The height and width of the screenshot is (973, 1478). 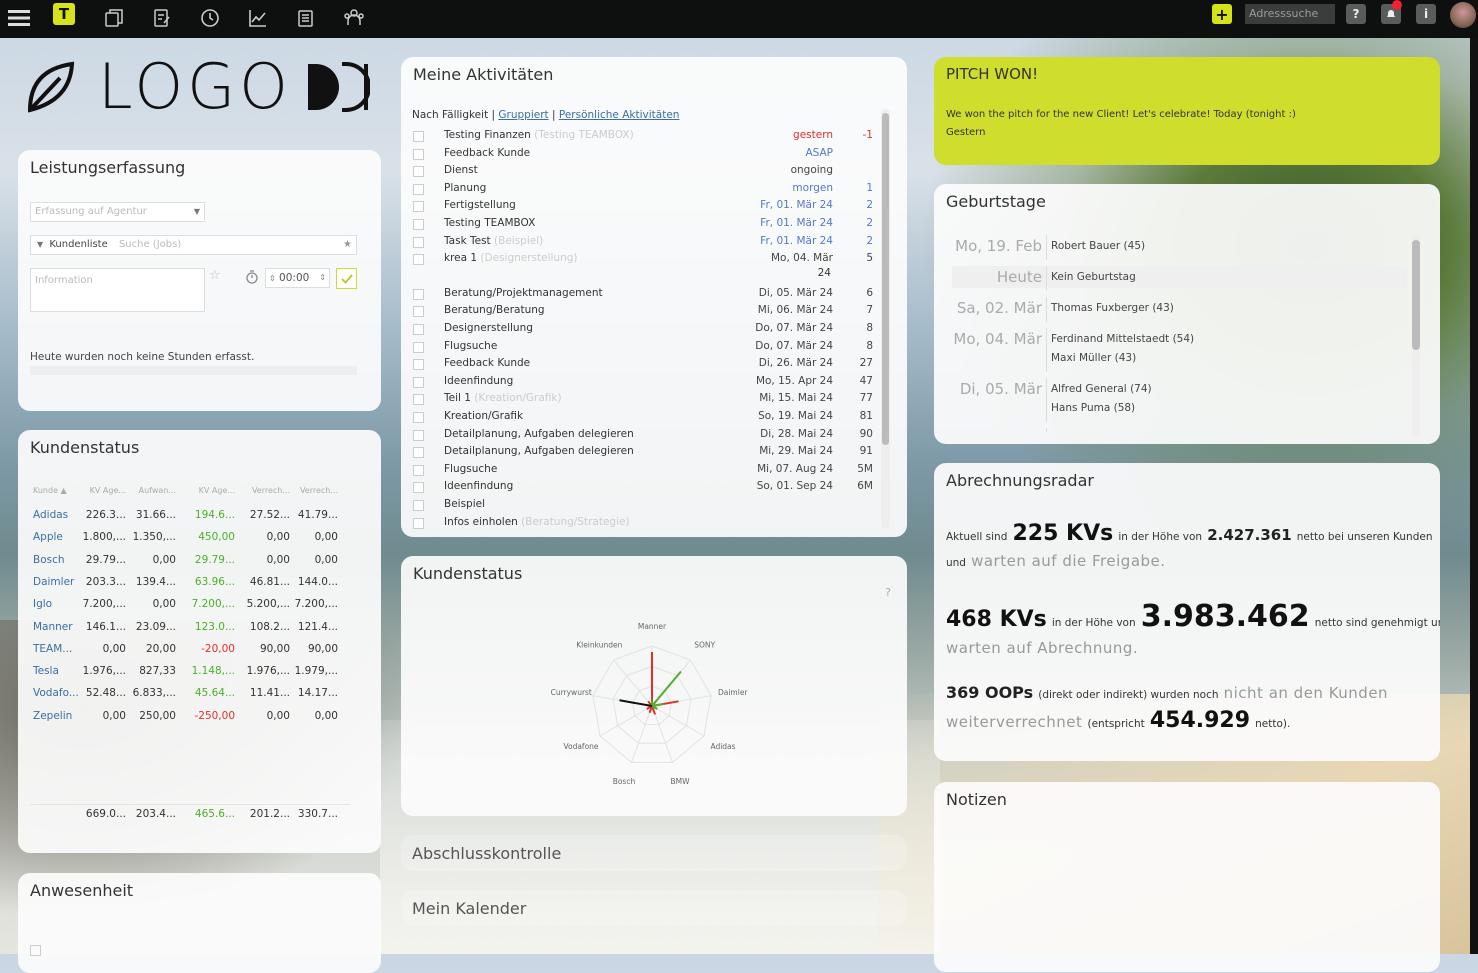 I want to click on customer-link: Bosch, so click(x=49, y=560).